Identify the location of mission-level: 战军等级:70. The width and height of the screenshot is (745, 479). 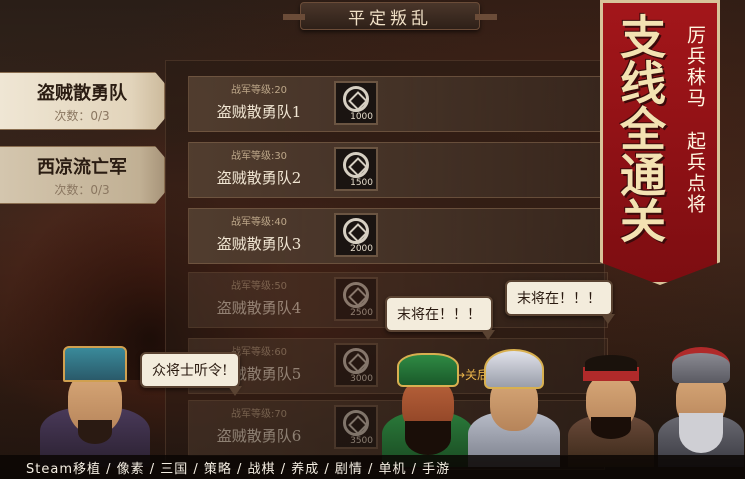
(259, 414).